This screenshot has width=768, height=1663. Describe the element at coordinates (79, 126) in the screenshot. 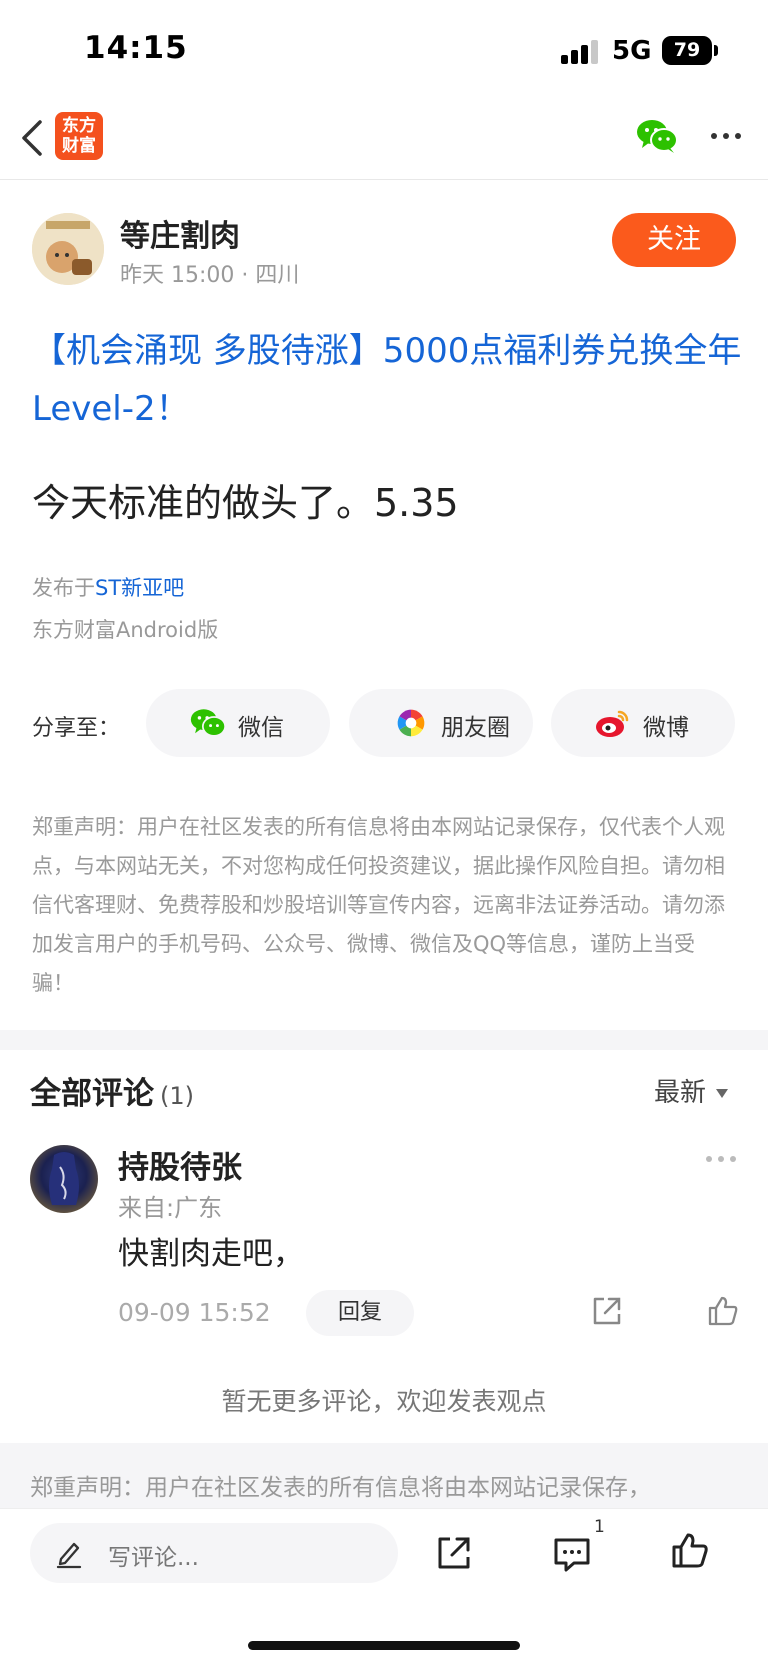

I see `brand-logo-line1: 东方` at that location.